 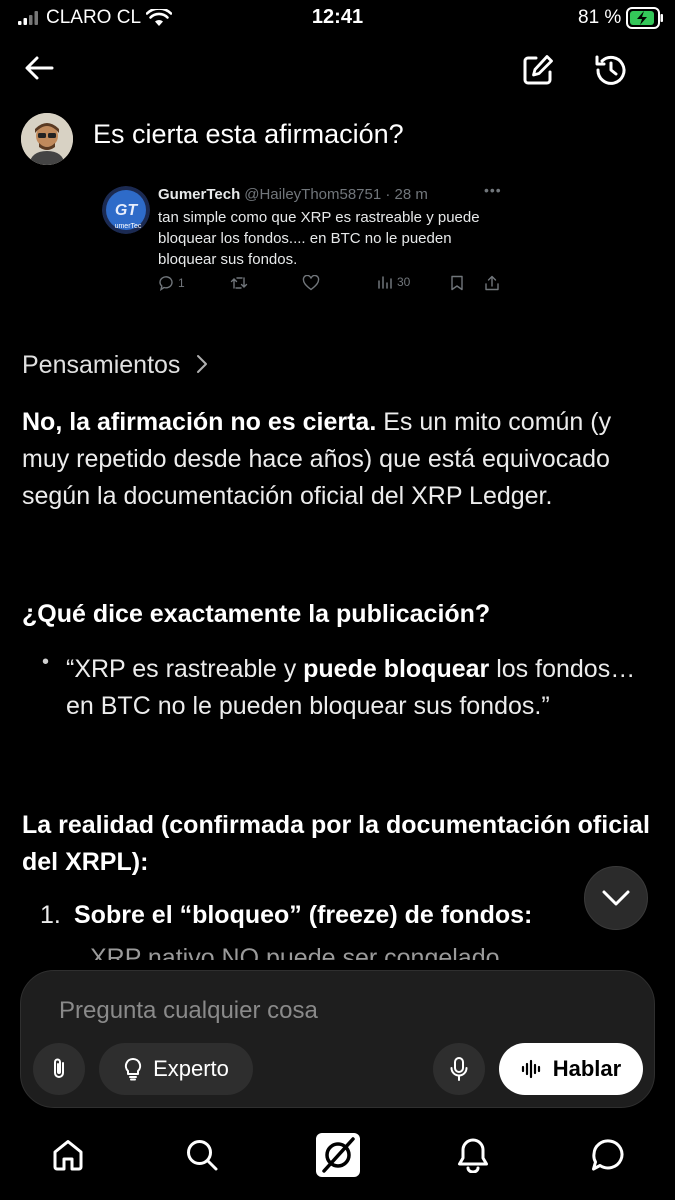 I want to click on new-chat-button, so click(x=538, y=70).